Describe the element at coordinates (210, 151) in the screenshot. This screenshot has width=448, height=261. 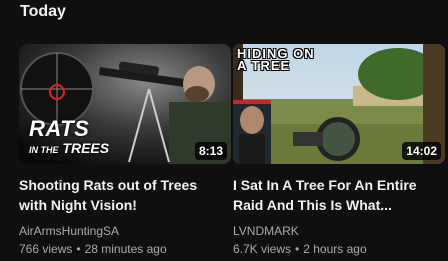
I see `duration-badge: 8:13` at that location.